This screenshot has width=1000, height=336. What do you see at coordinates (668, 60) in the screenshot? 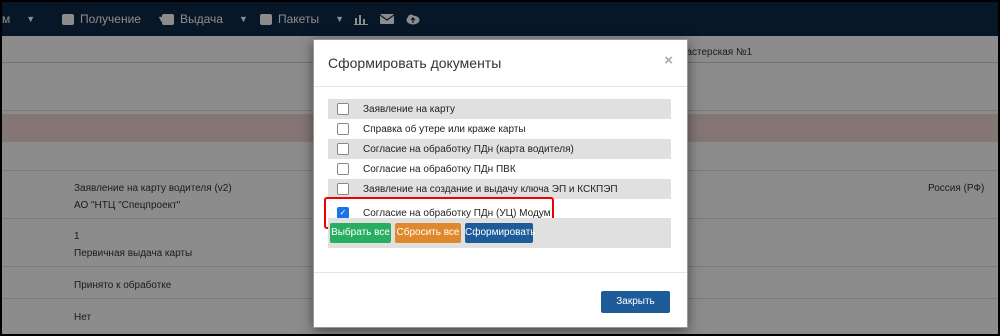
I see `close-icon: ×` at bounding box center [668, 60].